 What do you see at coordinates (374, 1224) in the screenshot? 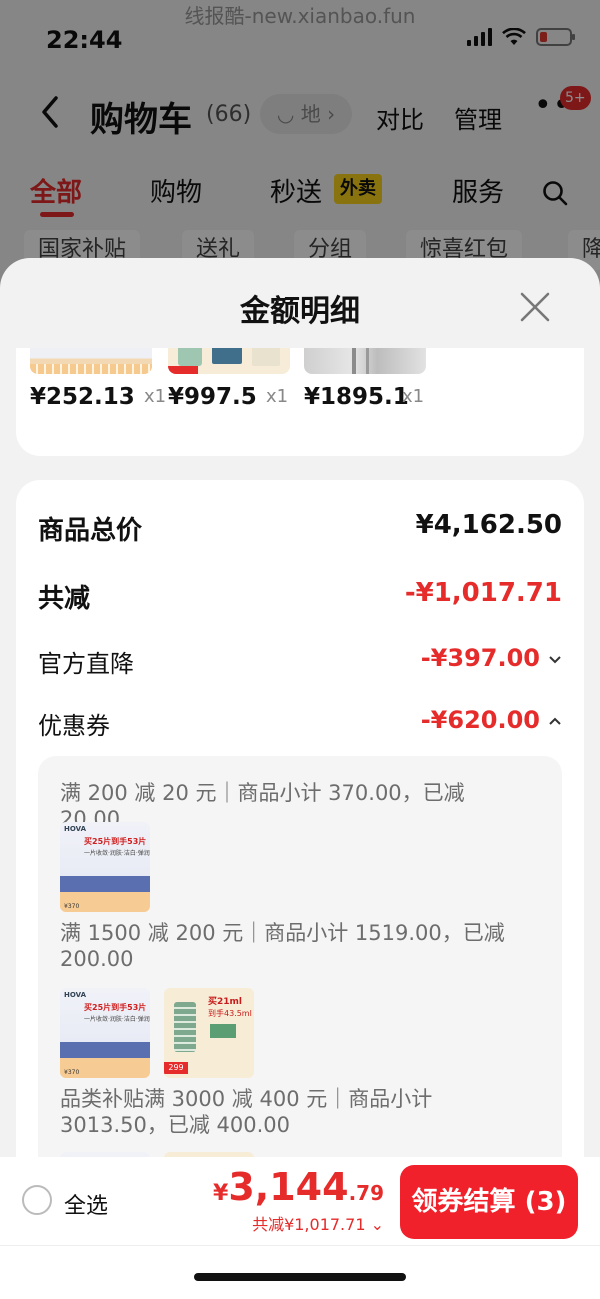
I see `chevron-down-icon: ⌄` at bounding box center [374, 1224].